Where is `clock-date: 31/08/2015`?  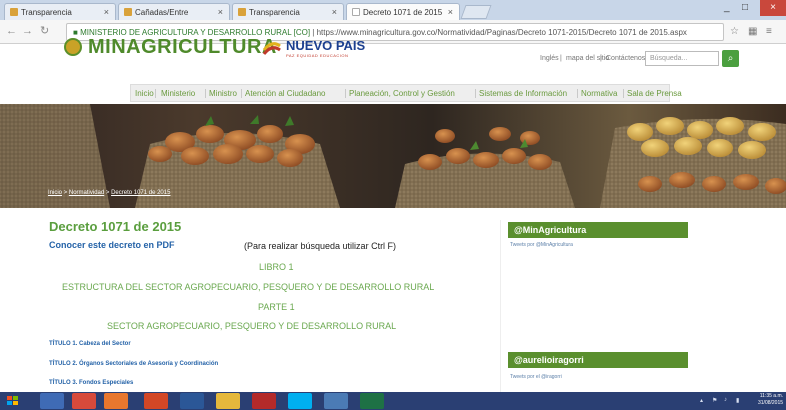
clock-date: 31/08/2015 is located at coordinates (771, 403).